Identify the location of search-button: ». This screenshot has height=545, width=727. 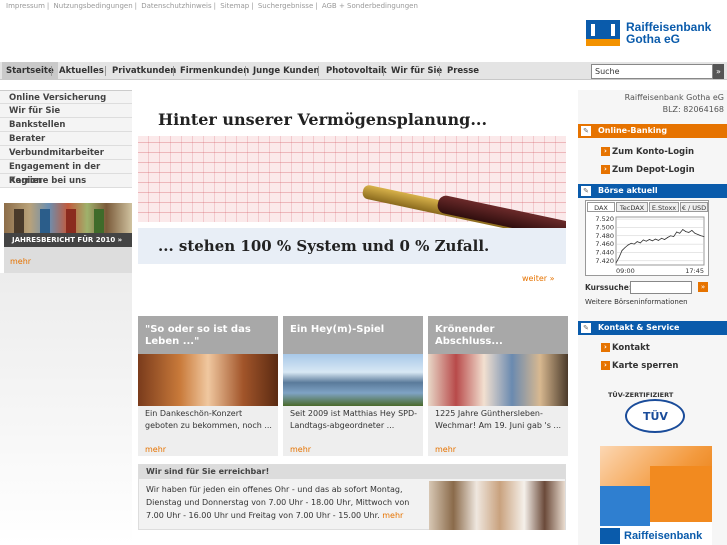
(718, 71).